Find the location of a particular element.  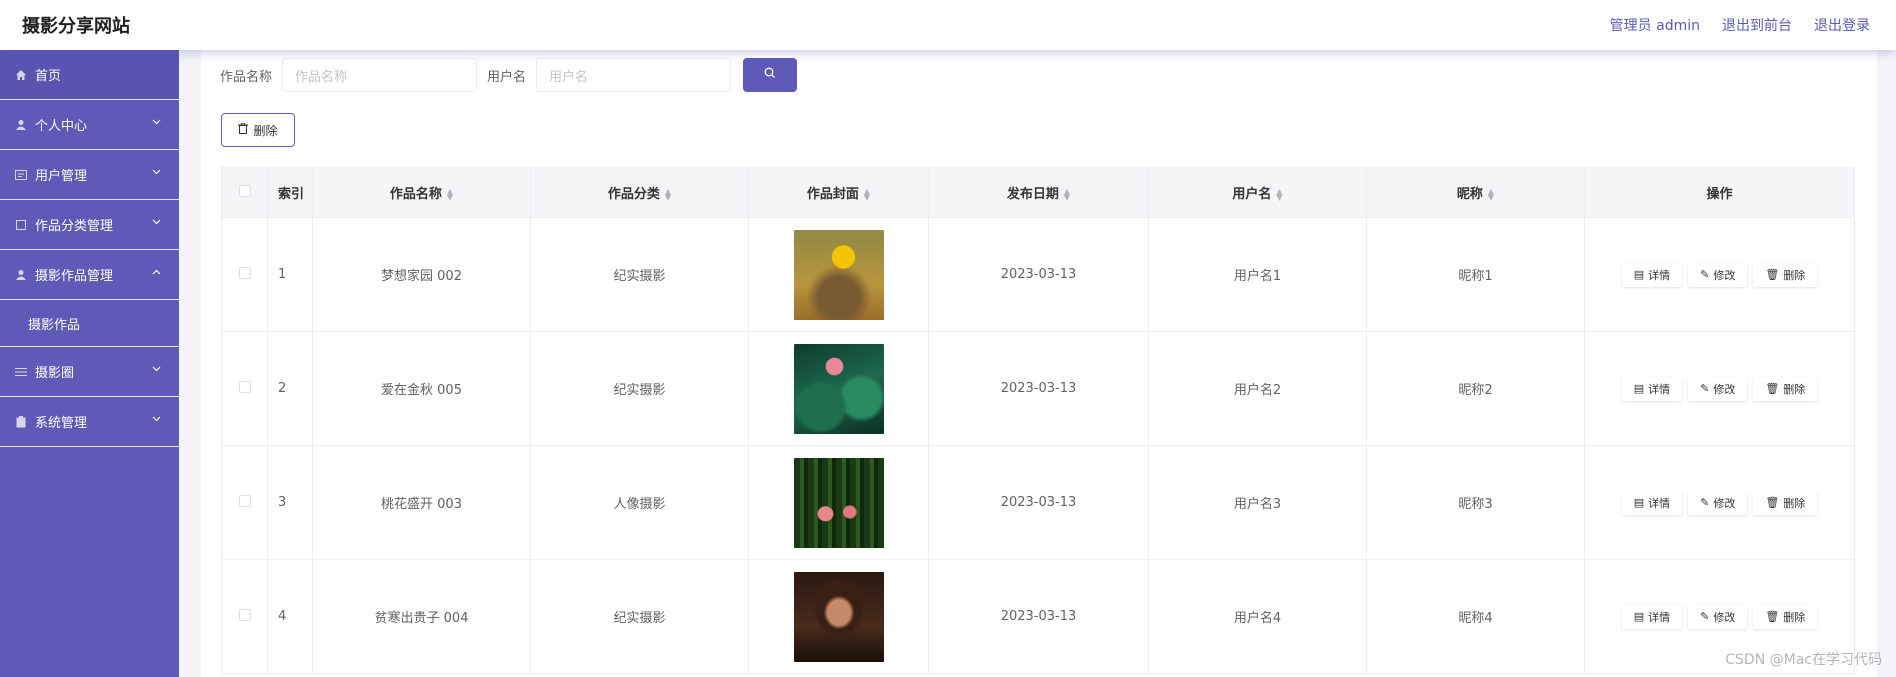

select-all-cell is located at coordinates (244, 192).